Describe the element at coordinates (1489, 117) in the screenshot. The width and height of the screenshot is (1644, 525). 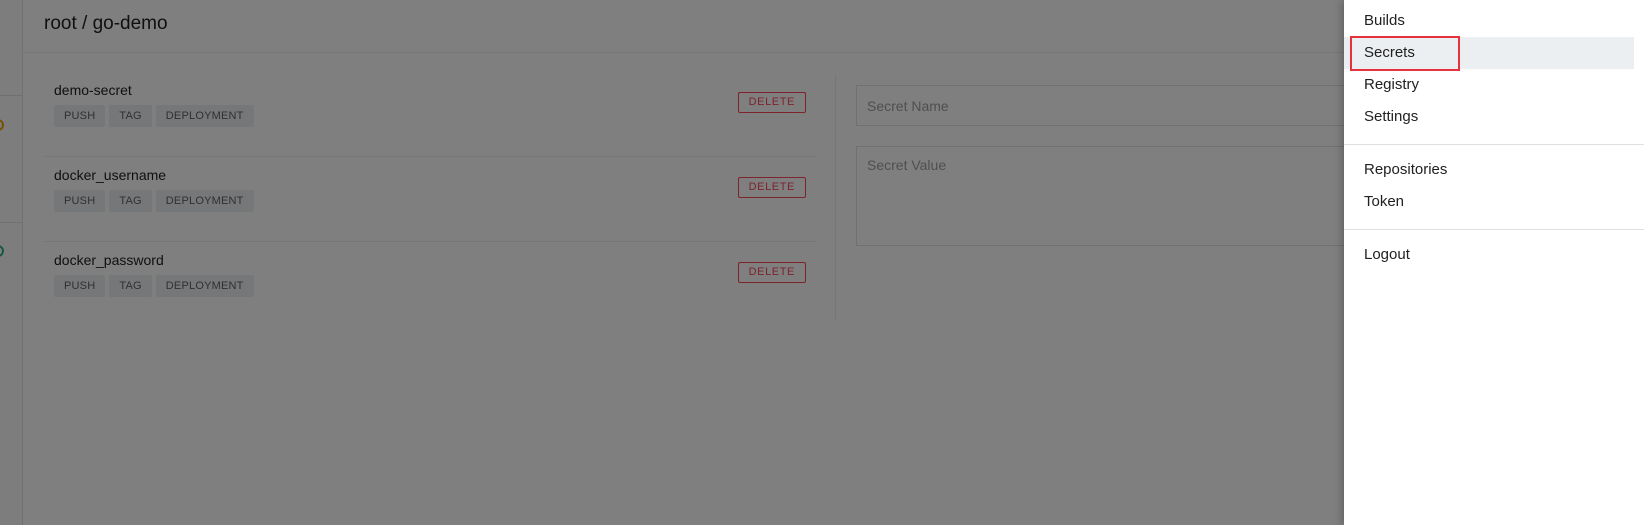
I see `menu-item-settings: Settings` at that location.